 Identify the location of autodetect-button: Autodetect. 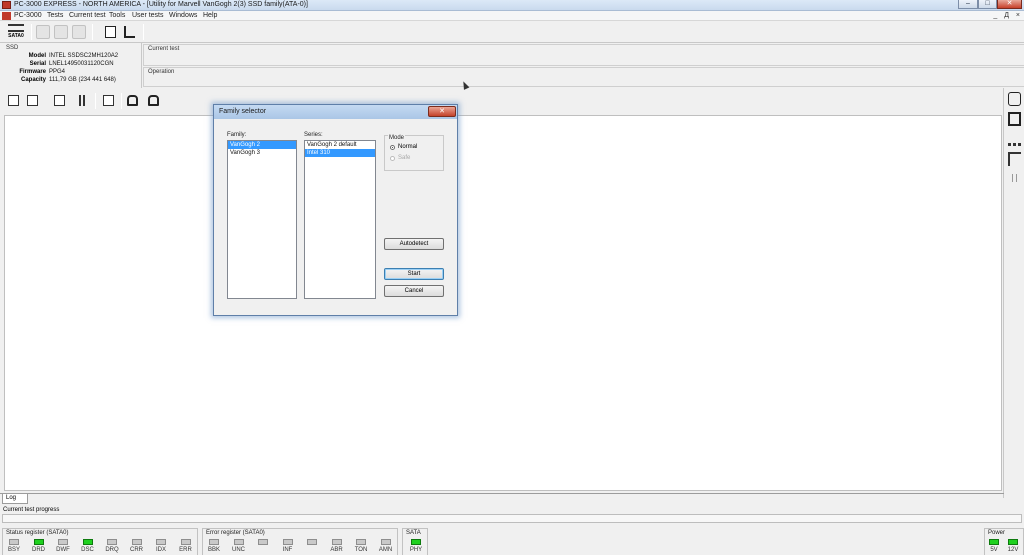
(414, 244).